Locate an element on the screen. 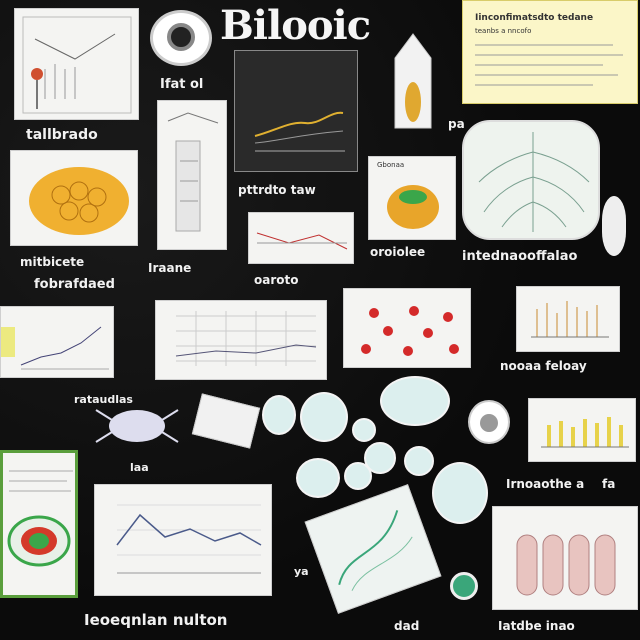 Image resolution: width=640 pixels, height=640 pixels. teal-circle-icon is located at coordinates (464, 586).